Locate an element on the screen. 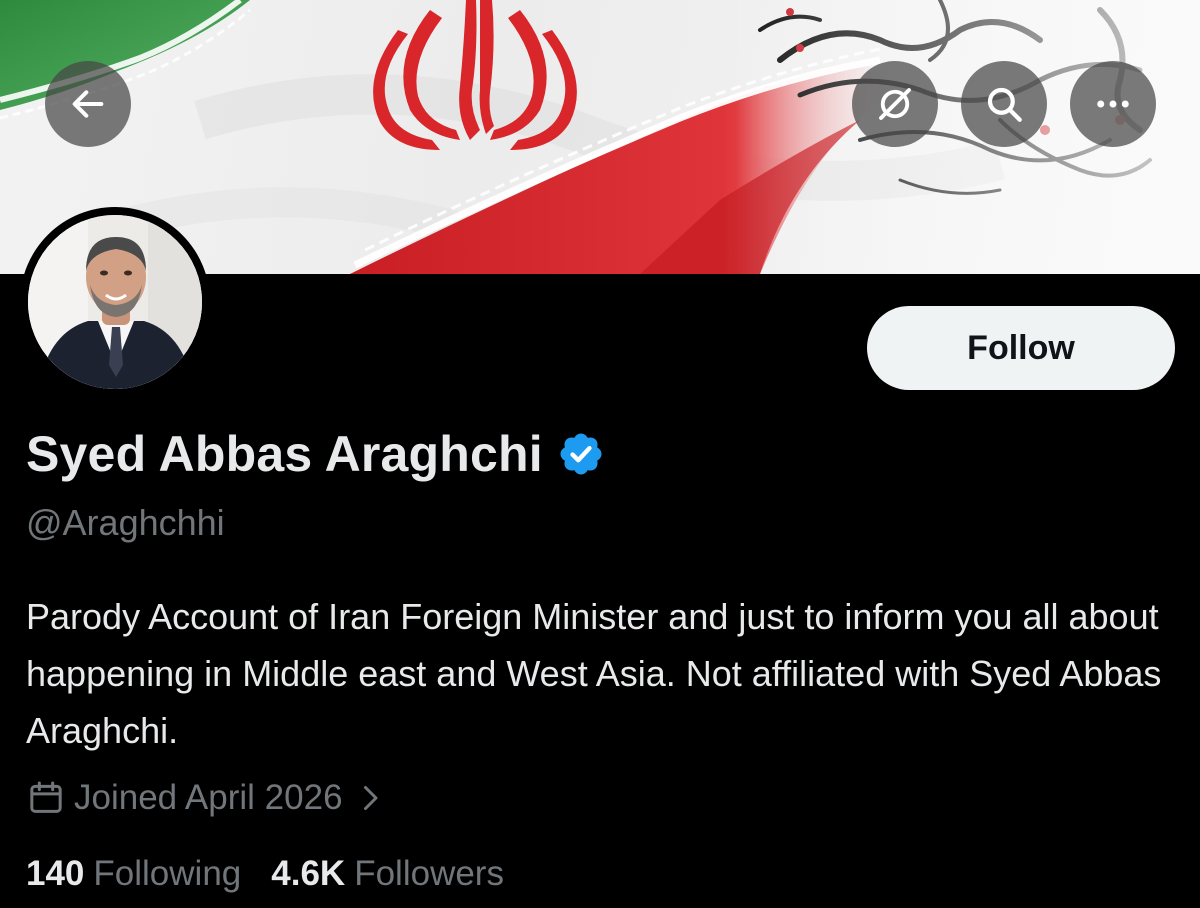 The width and height of the screenshot is (1200, 908). back-button is located at coordinates (88, 104).